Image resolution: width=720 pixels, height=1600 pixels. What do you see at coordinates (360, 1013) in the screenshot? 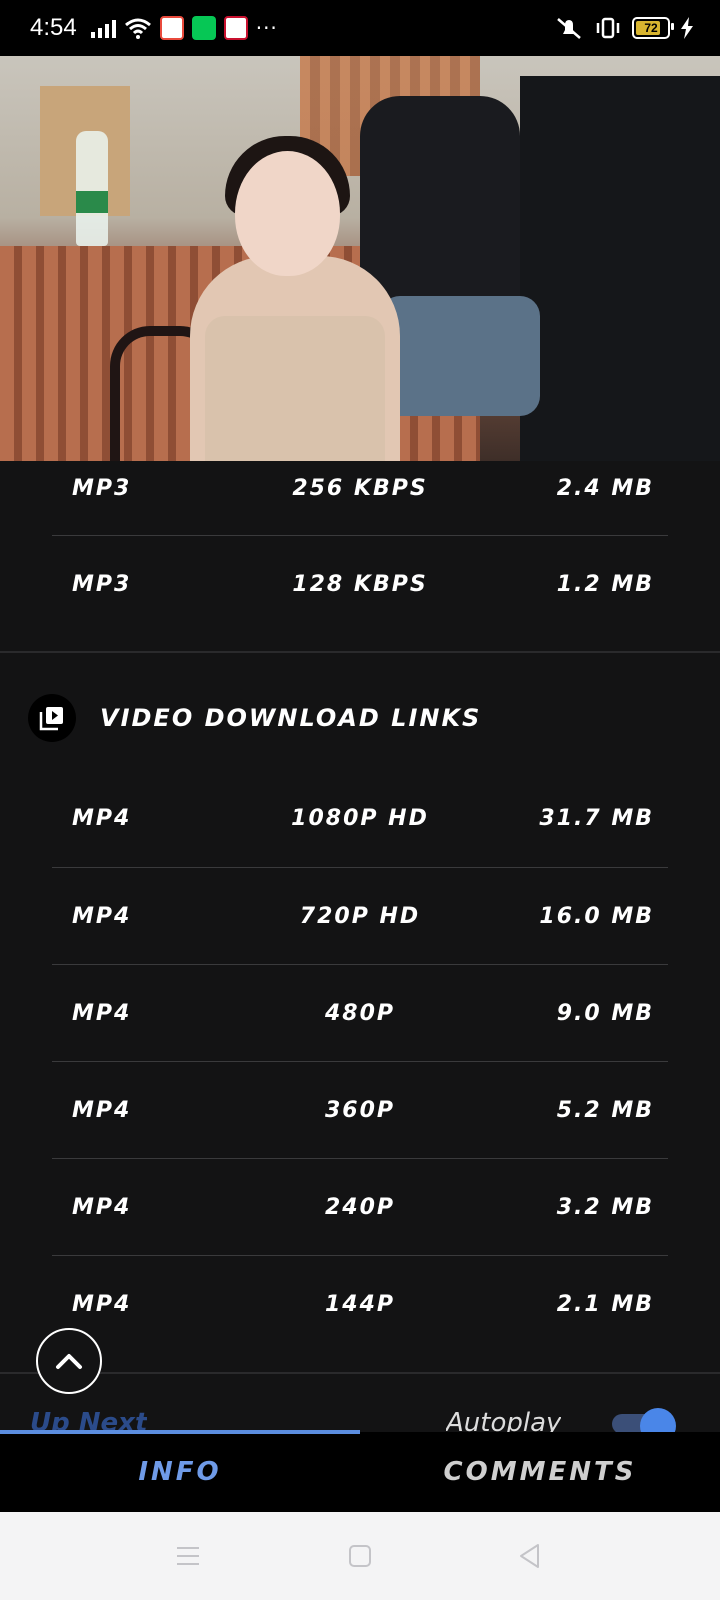
I see `video-download-row: MP4 480P 9.0 MB` at bounding box center [360, 1013].